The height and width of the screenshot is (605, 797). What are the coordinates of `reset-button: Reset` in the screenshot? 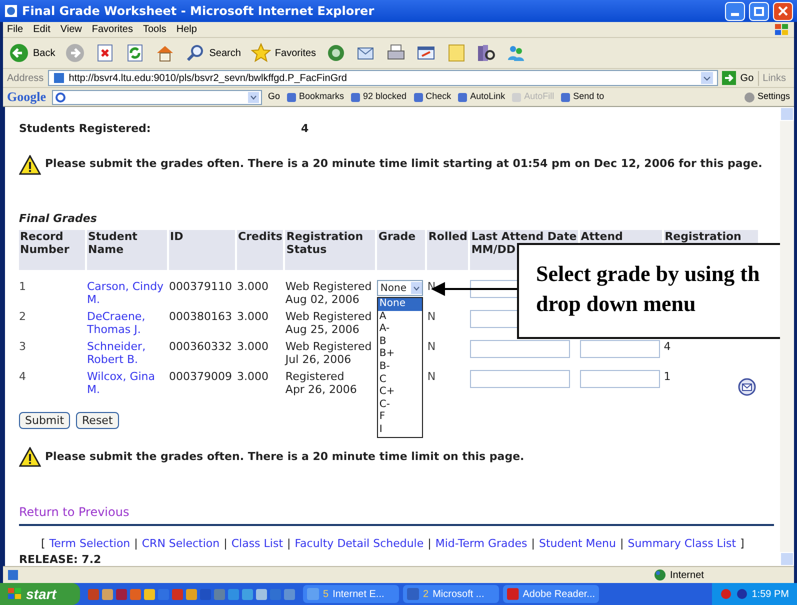 It's located at (97, 420).